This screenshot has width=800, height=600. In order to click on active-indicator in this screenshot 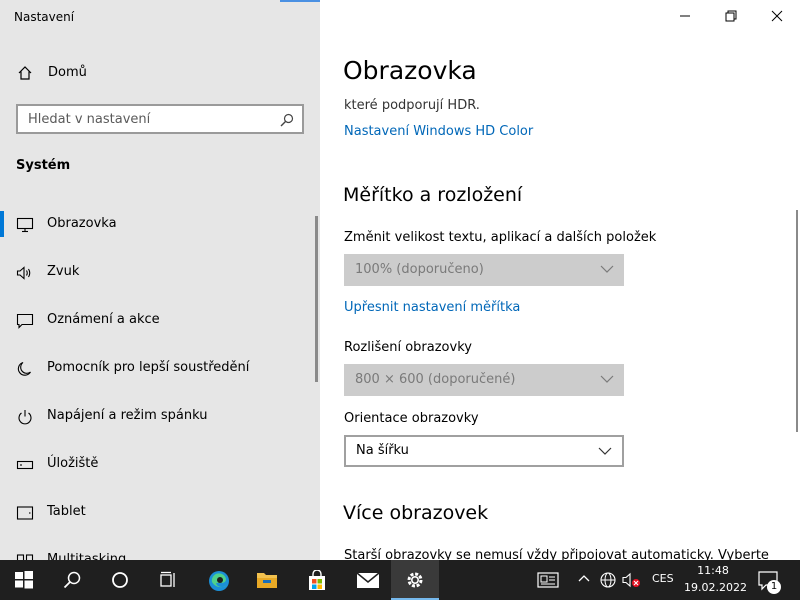, I will do `click(2, 224)`.